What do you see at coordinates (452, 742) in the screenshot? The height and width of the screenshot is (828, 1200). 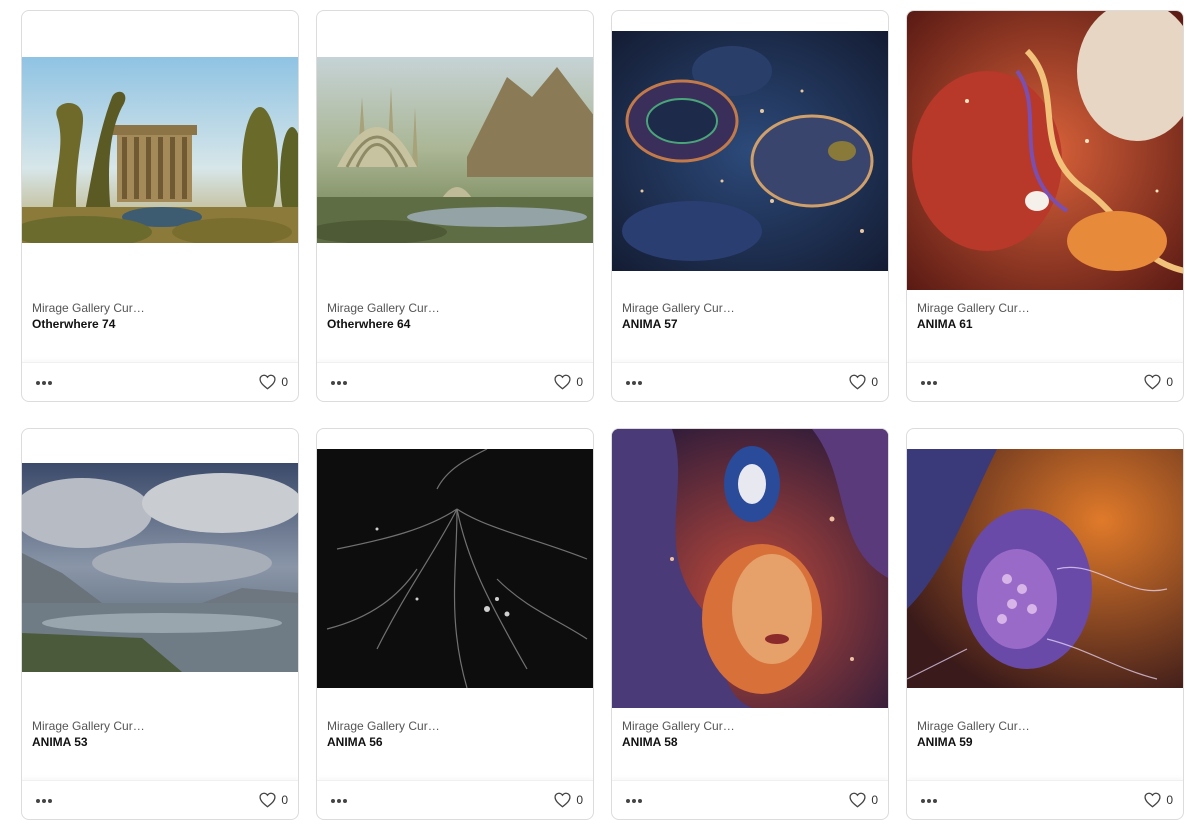 I see `nft-title: ANIMA 56` at bounding box center [452, 742].